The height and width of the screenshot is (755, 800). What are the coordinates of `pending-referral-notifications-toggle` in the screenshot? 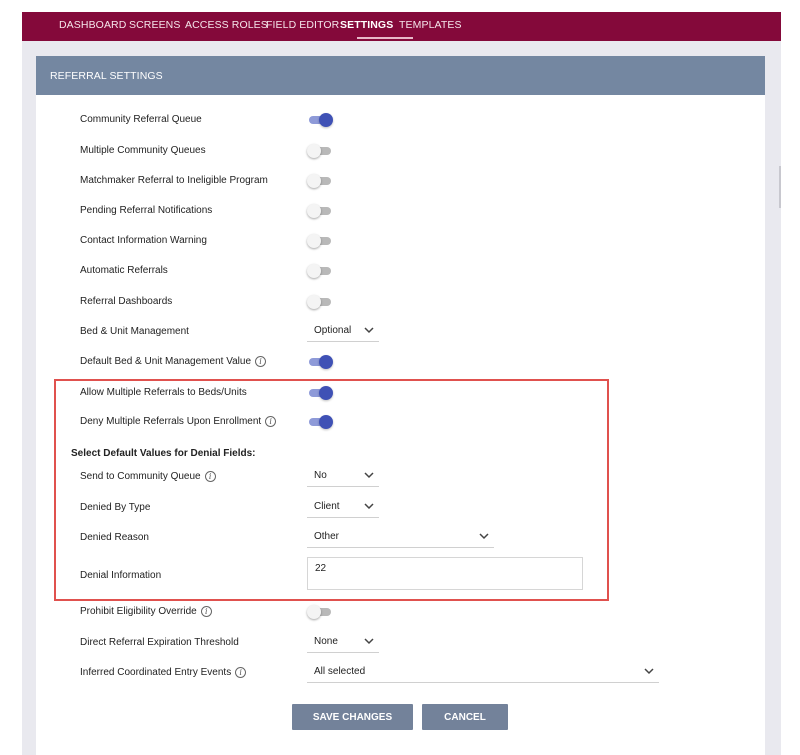 It's located at (320, 211).